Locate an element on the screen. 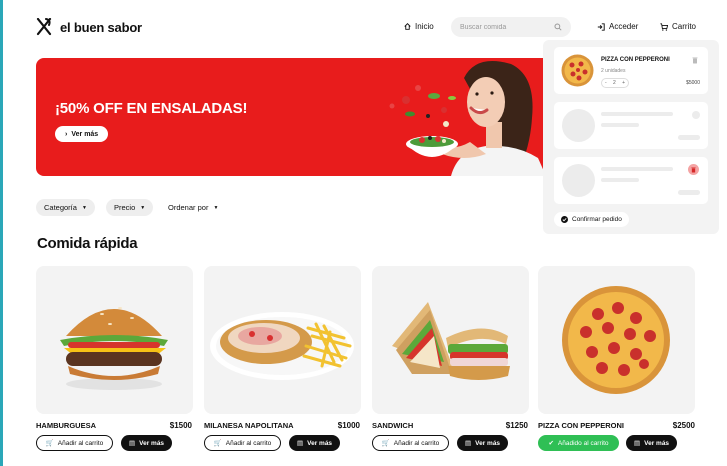 The width and height of the screenshot is (727, 466). cart-label: Carrito is located at coordinates (684, 26).